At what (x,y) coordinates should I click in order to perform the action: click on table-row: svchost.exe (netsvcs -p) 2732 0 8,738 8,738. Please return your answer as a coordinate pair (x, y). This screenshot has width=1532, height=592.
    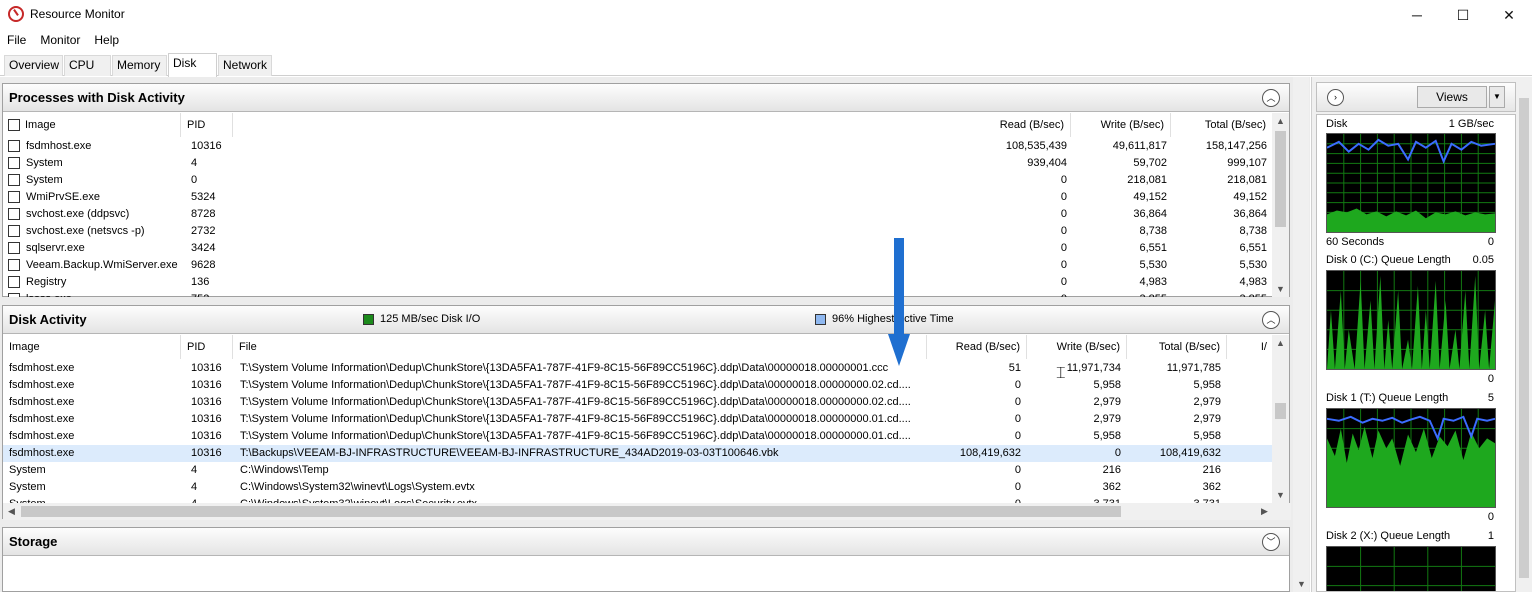
    Looking at the image, I should click on (638, 231).